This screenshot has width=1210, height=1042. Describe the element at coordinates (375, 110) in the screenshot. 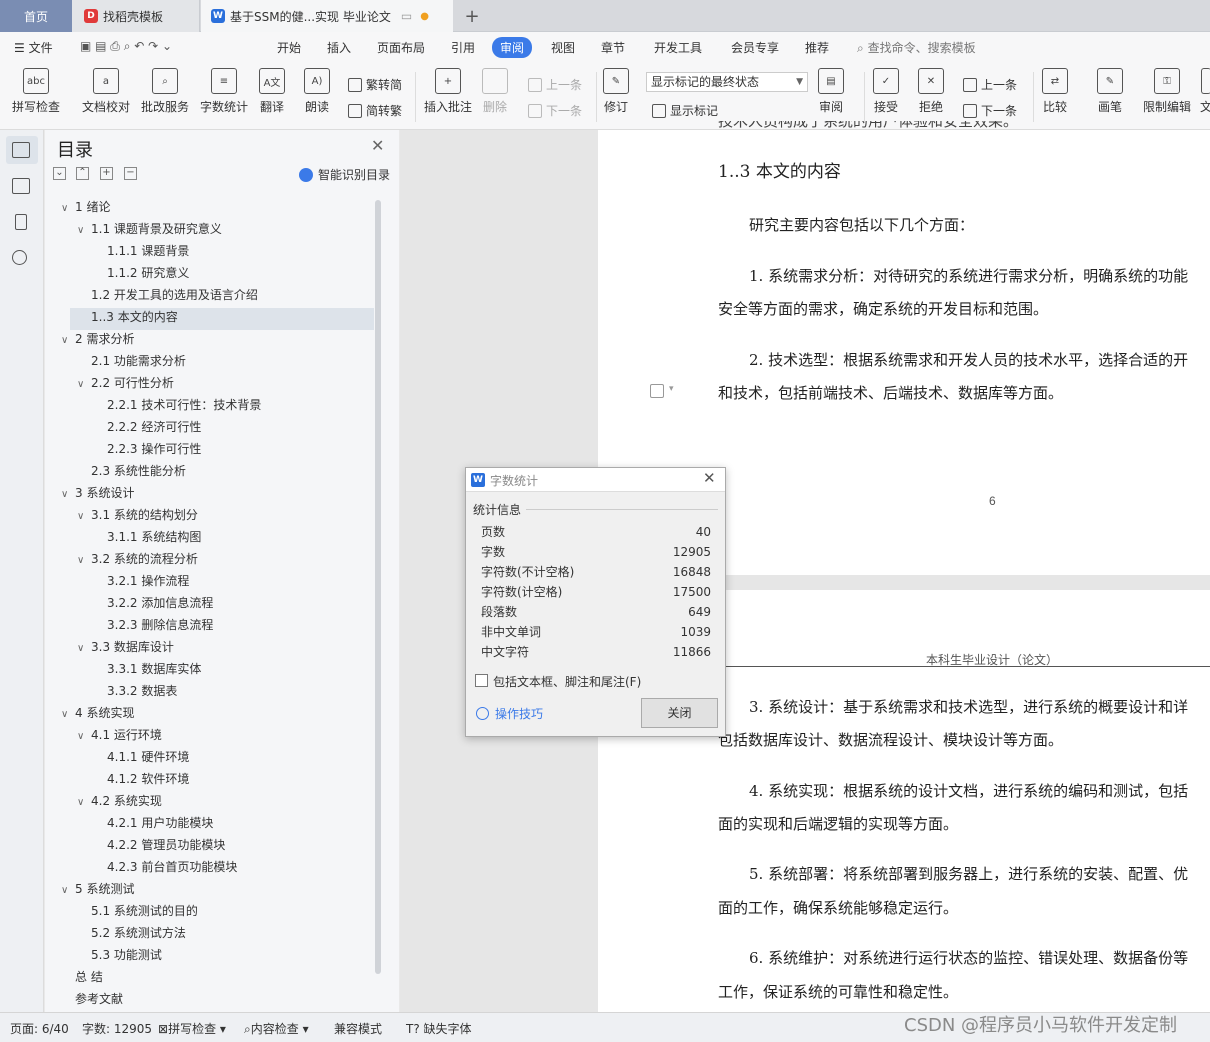

I see `simp-to-trad-button: 简转繁` at that location.